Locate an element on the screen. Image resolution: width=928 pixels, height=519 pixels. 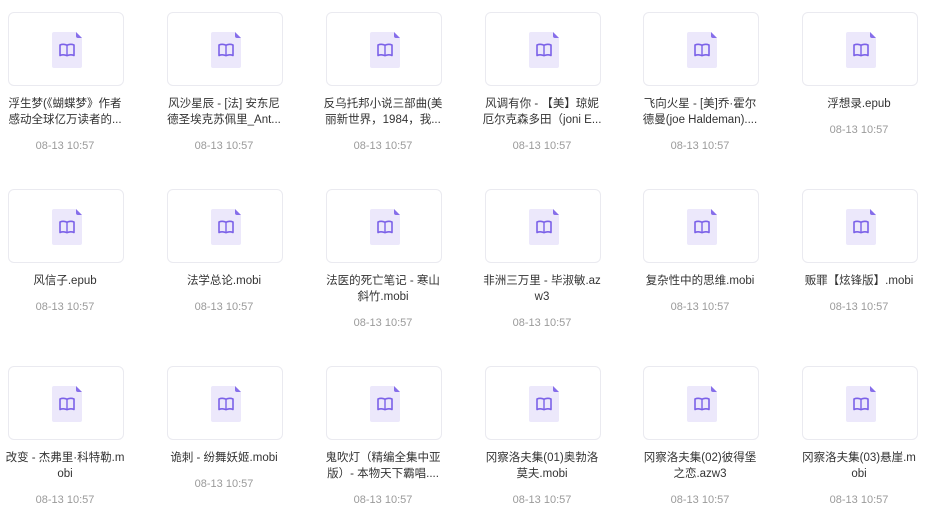
file-card: 贩罪【炫锋版】.mobi 08-13 10:57 is located at coordinates (861, 262).